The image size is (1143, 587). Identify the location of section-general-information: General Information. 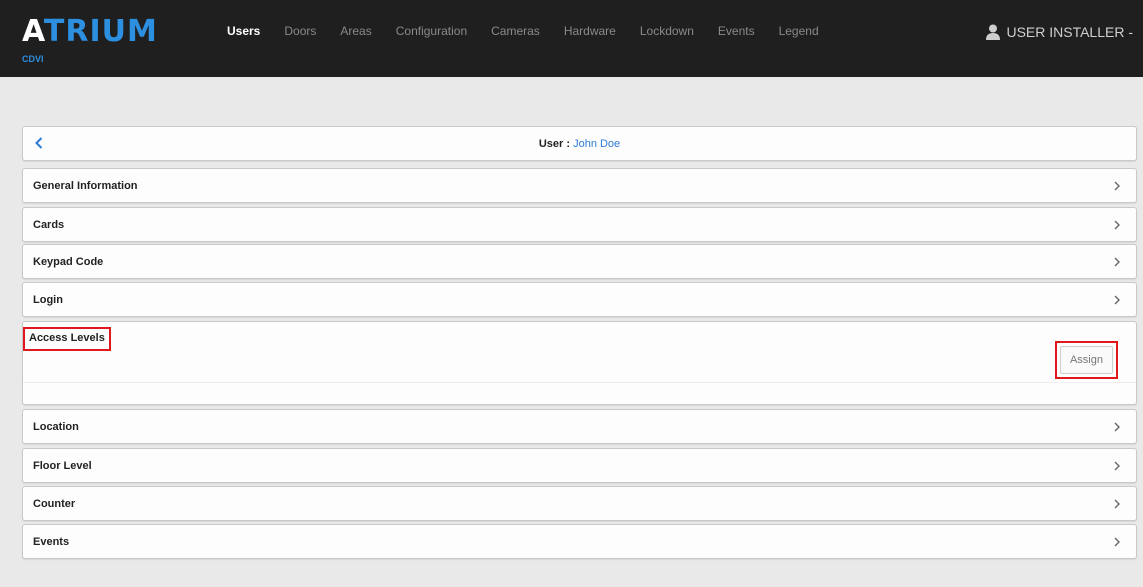
(579, 185).